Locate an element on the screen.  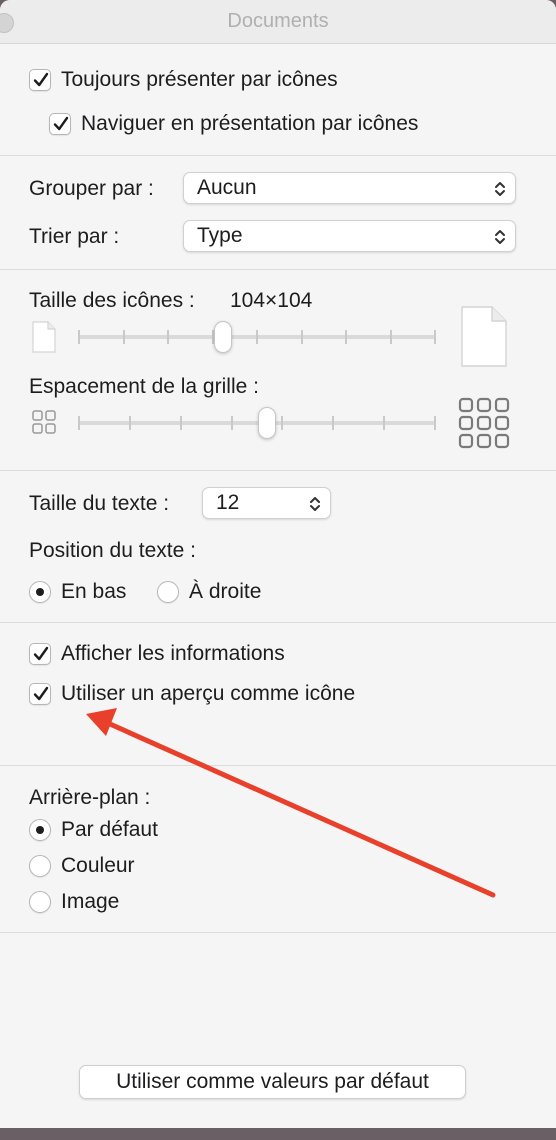
use-as-defaults-button: Utiliser comme valeurs par défaut is located at coordinates (272, 1082).